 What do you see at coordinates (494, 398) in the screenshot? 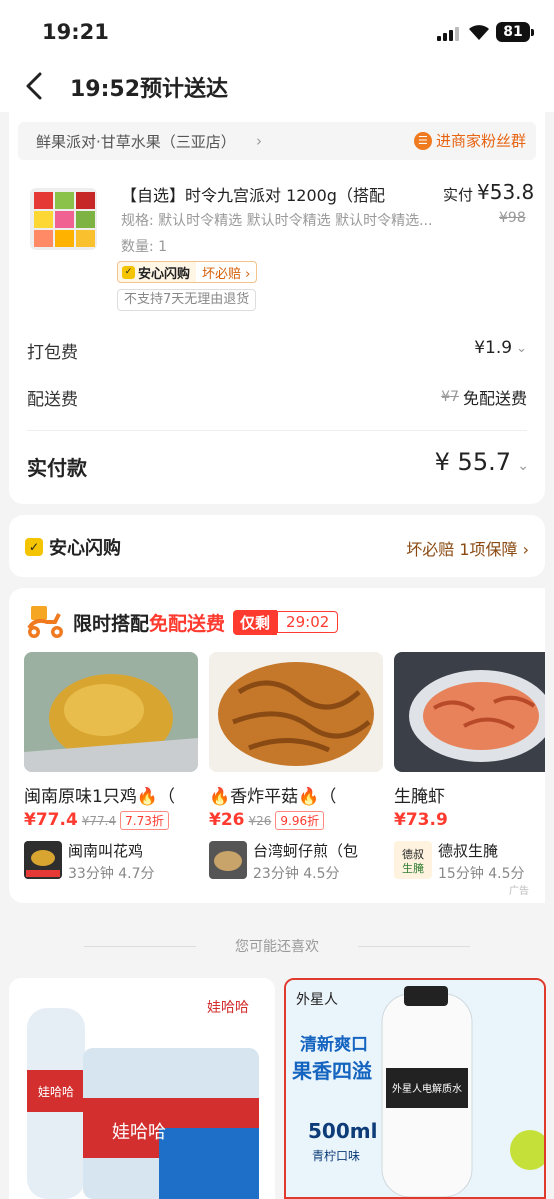
I see `delivery-value: 免配送费` at bounding box center [494, 398].